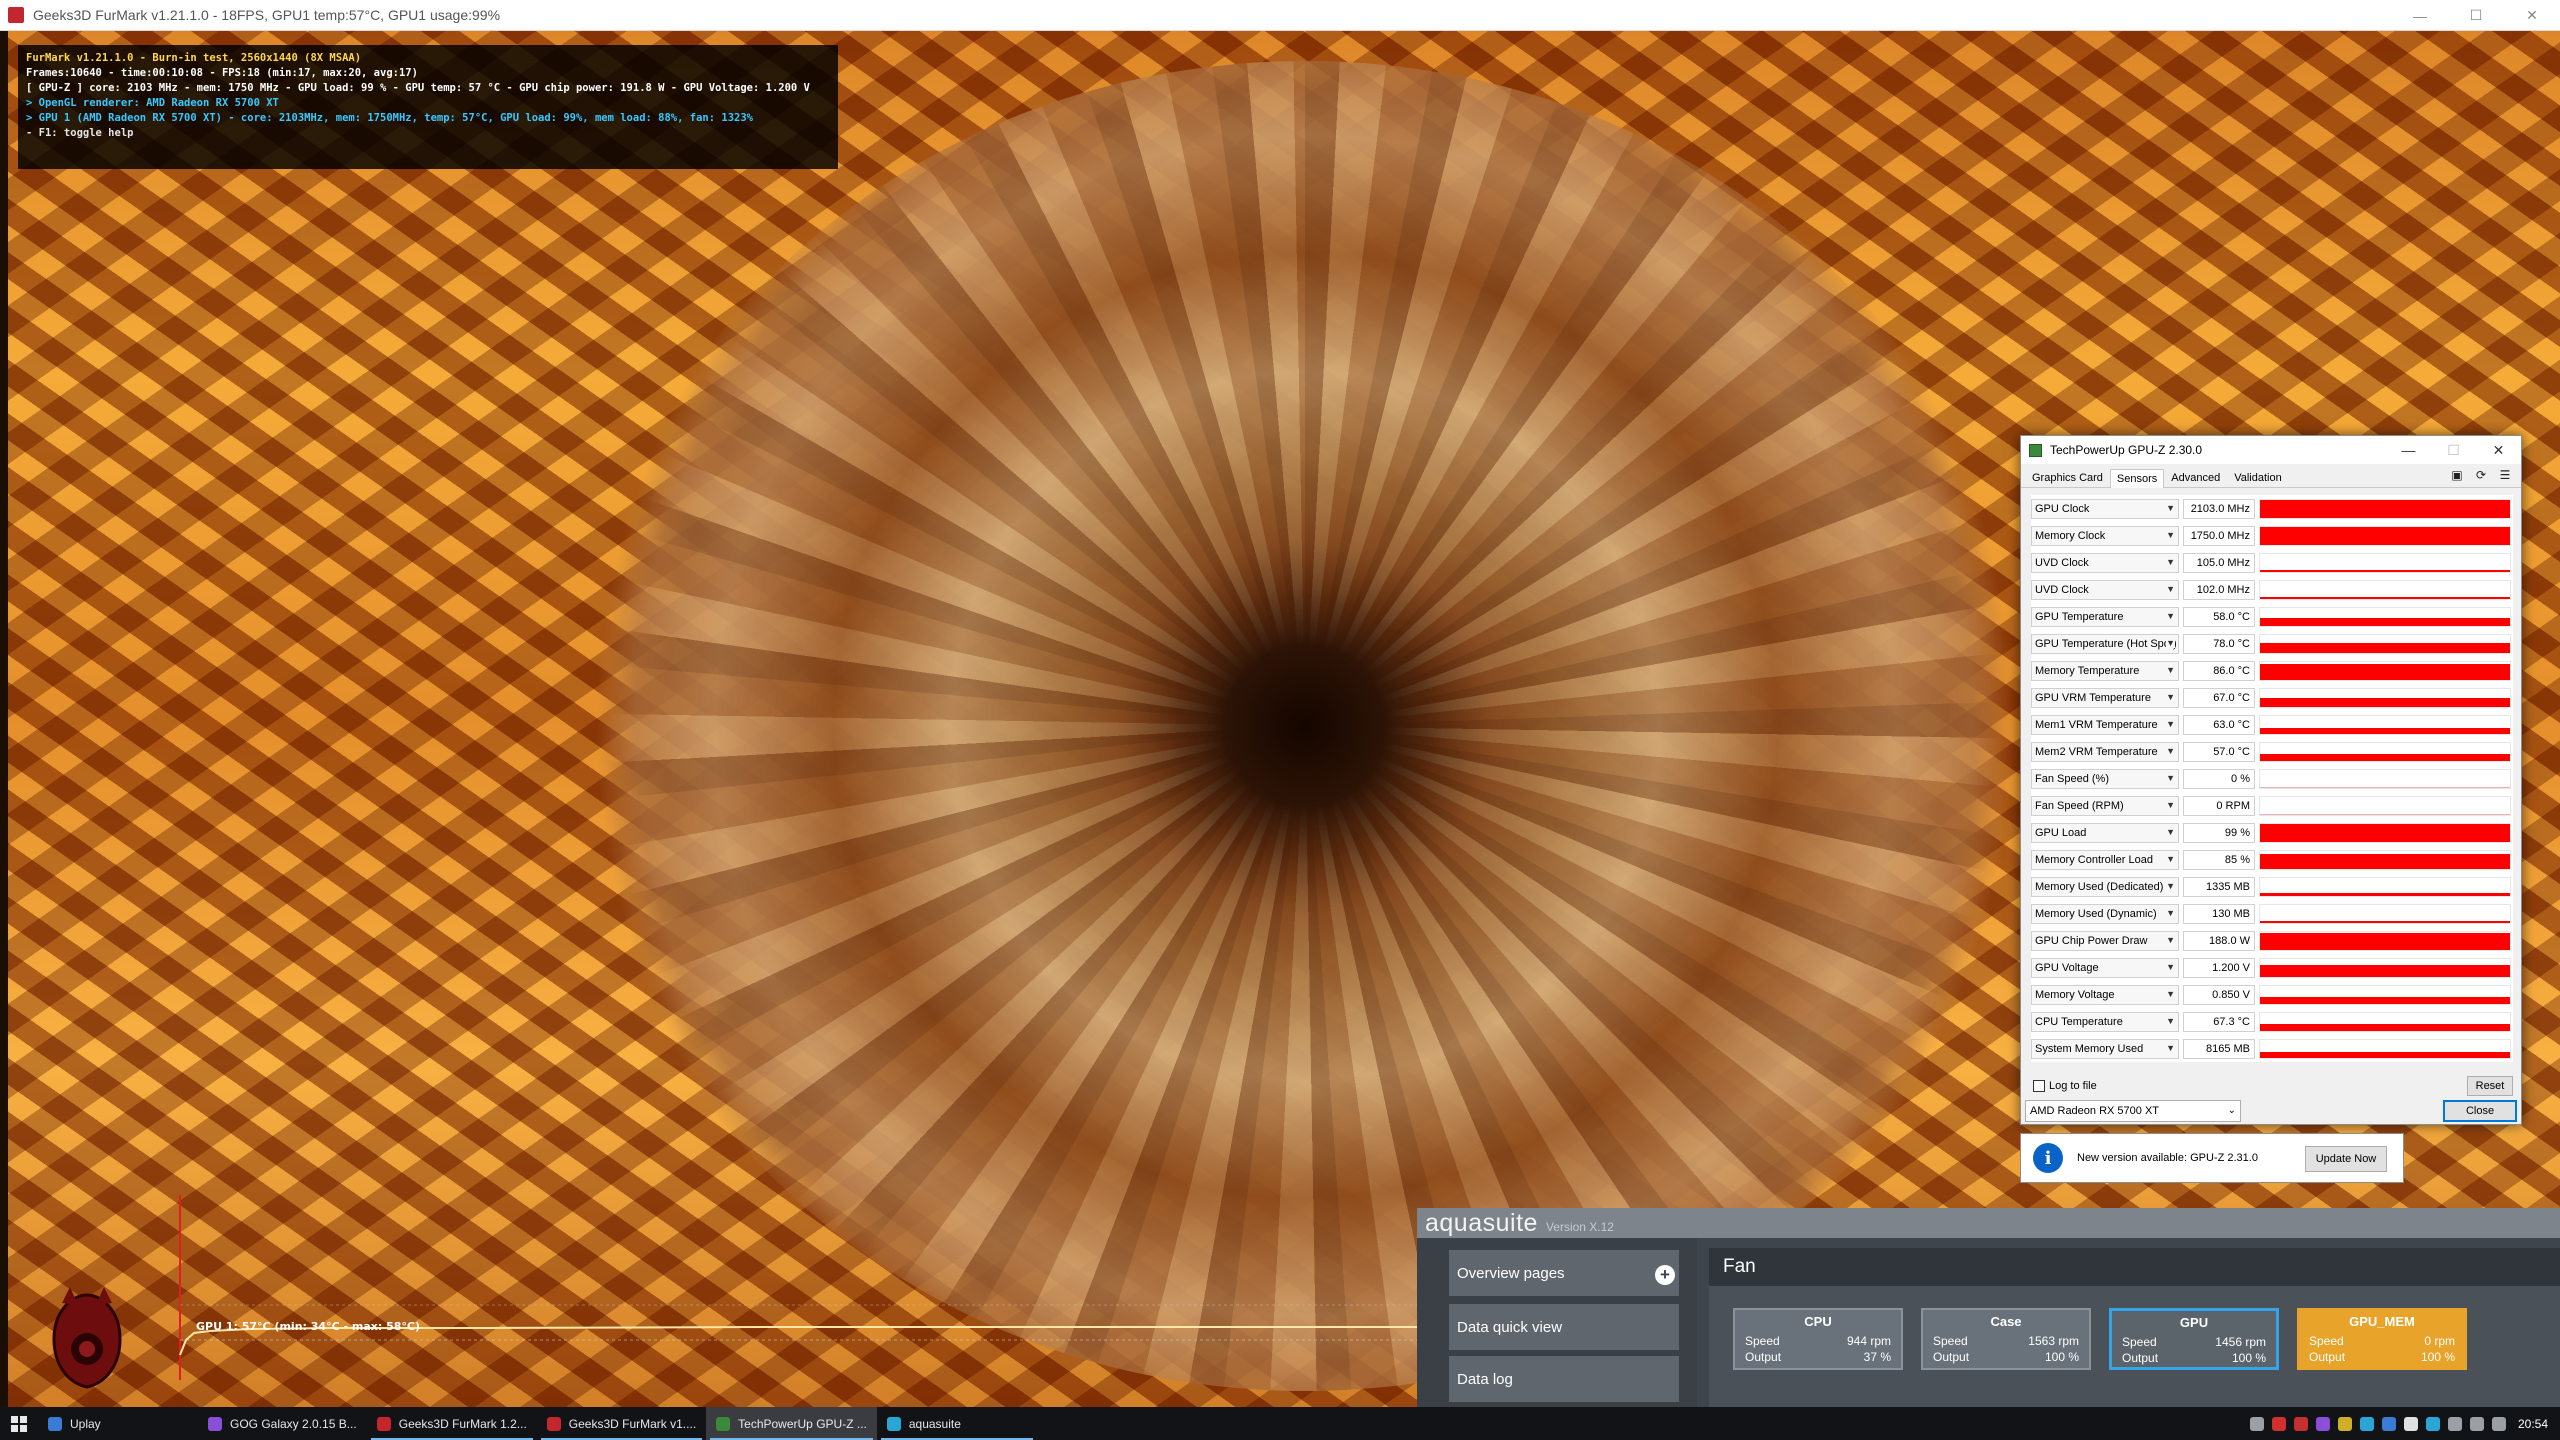  Describe the element at coordinates (2105, 1021) in the screenshot. I see `sensor-name-select: CPU Temperature ▼` at that location.